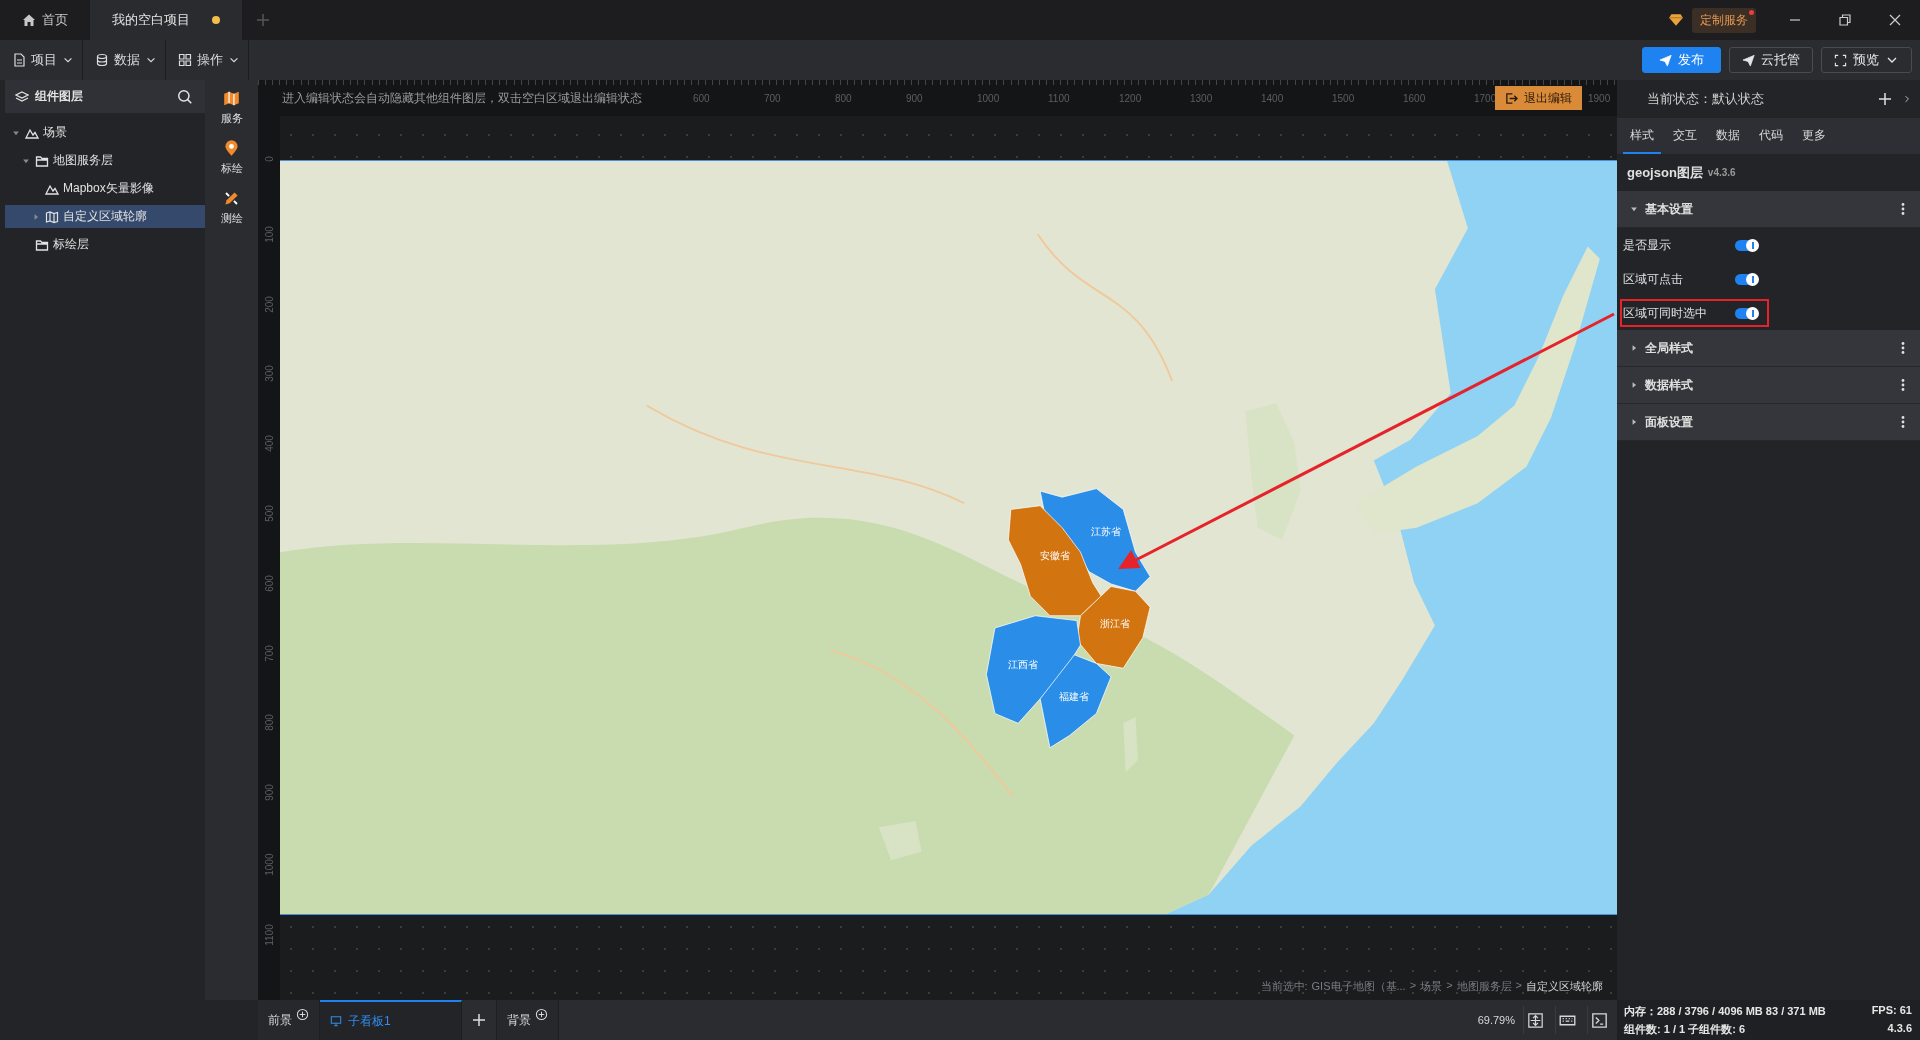 The width and height of the screenshot is (1920, 1040). Describe the element at coordinates (1273, 98) in the screenshot. I see `ruler-label: 1400` at that location.